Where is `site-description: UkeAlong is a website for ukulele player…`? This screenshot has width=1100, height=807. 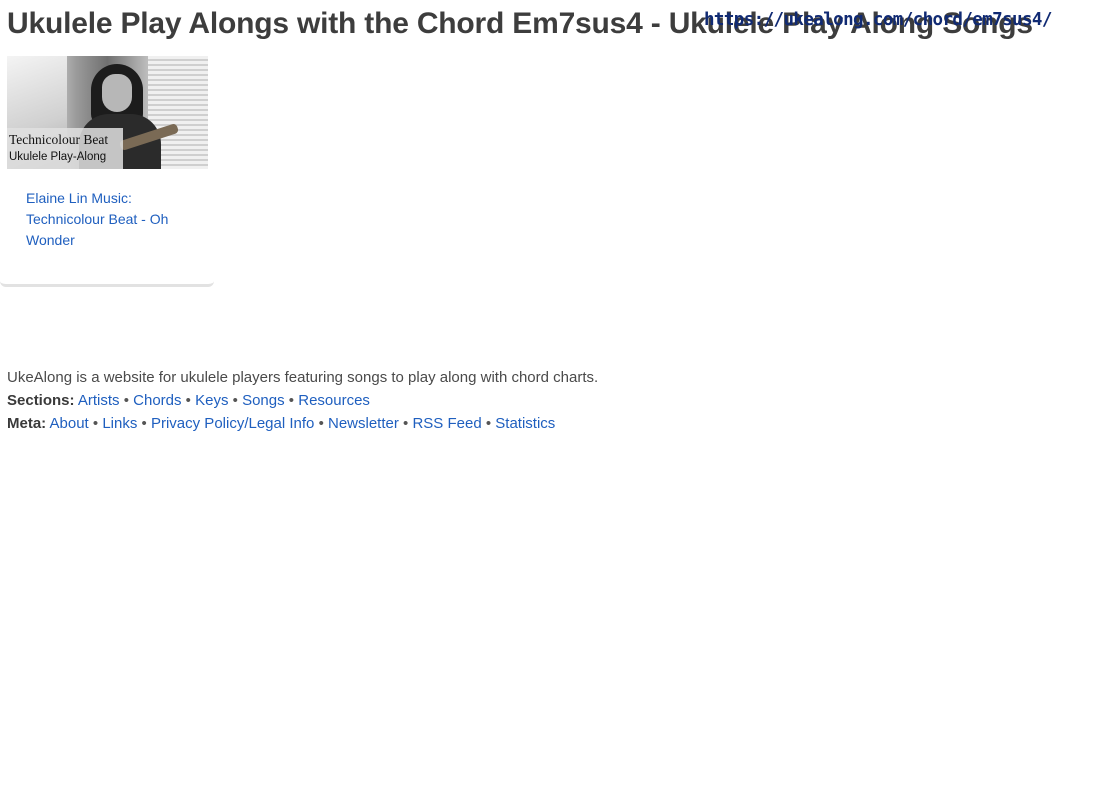
site-description: UkeAlong is a website for ukulele player… is located at coordinates (303, 377).